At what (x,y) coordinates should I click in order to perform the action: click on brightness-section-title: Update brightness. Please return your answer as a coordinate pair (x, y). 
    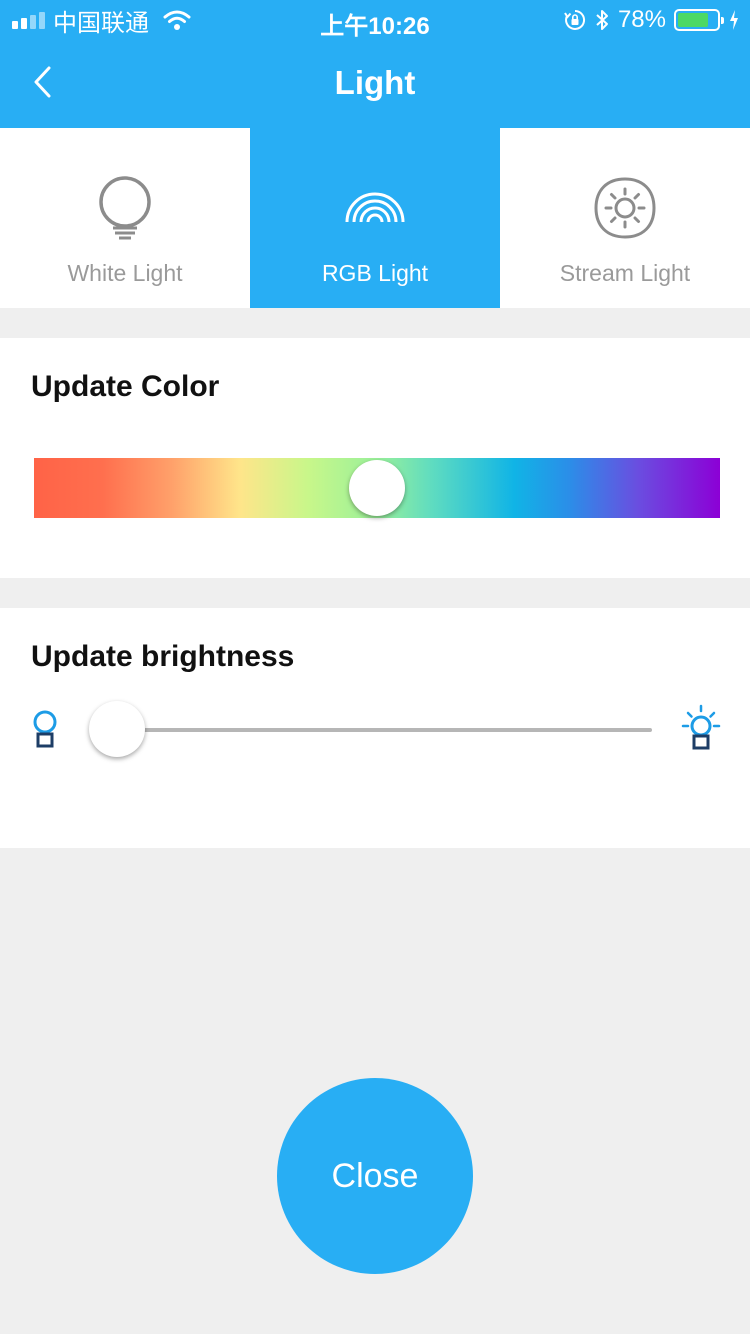
    Looking at the image, I should click on (163, 656).